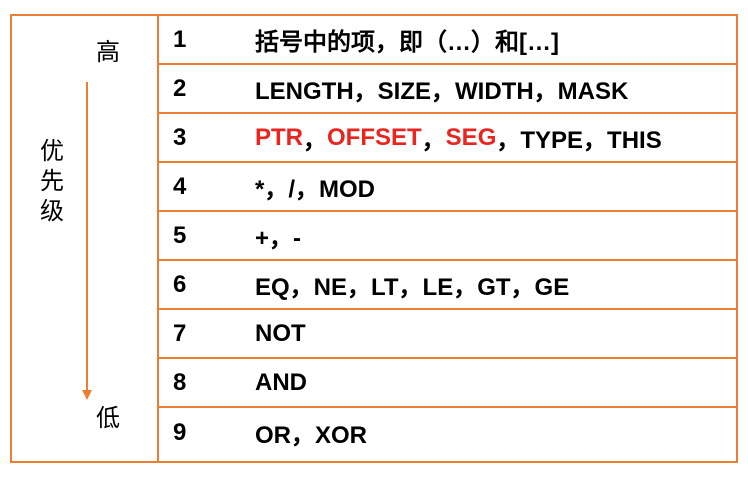 This screenshot has width=748, height=477. I want to click on operator-seg: SEG, so click(471, 137).